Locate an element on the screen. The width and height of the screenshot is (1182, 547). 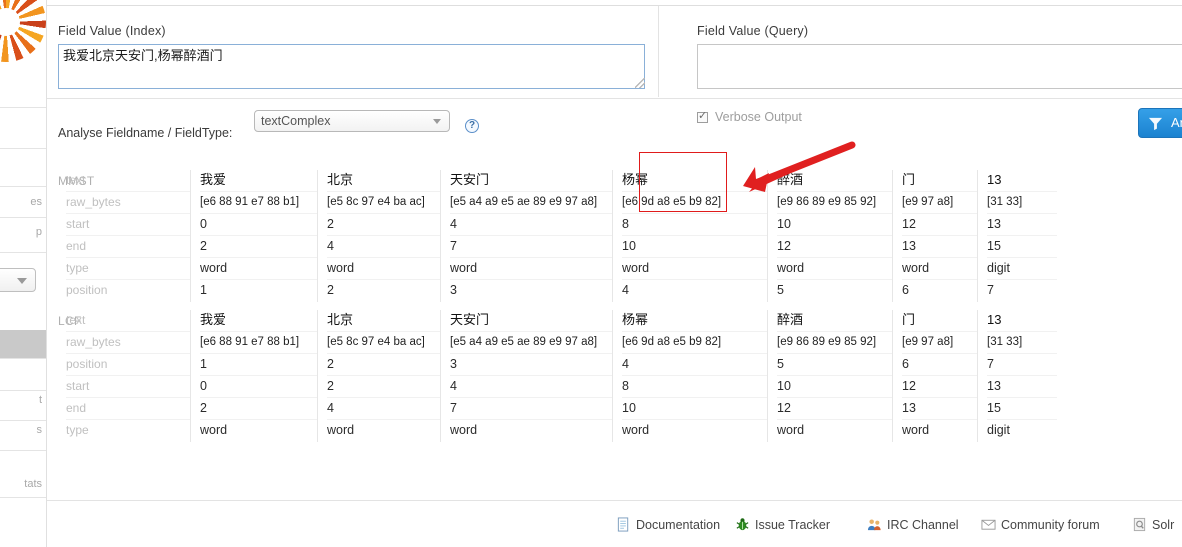
attribute-label-start: start is located at coordinates (128, 225).